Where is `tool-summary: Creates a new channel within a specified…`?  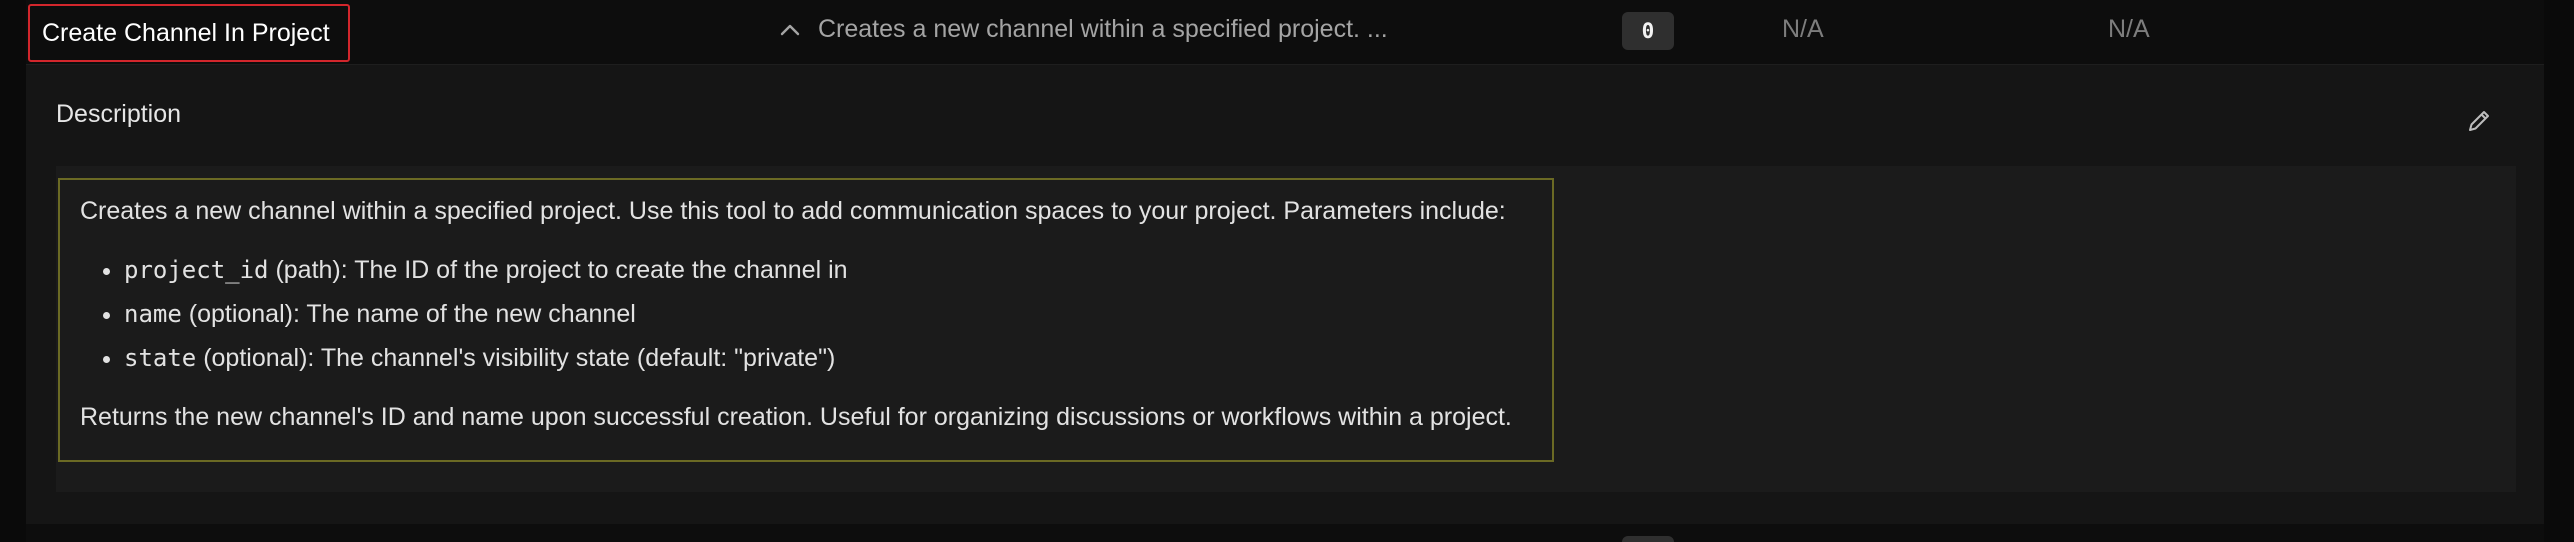 tool-summary: Creates a new channel within a specified… is located at coordinates (1103, 29).